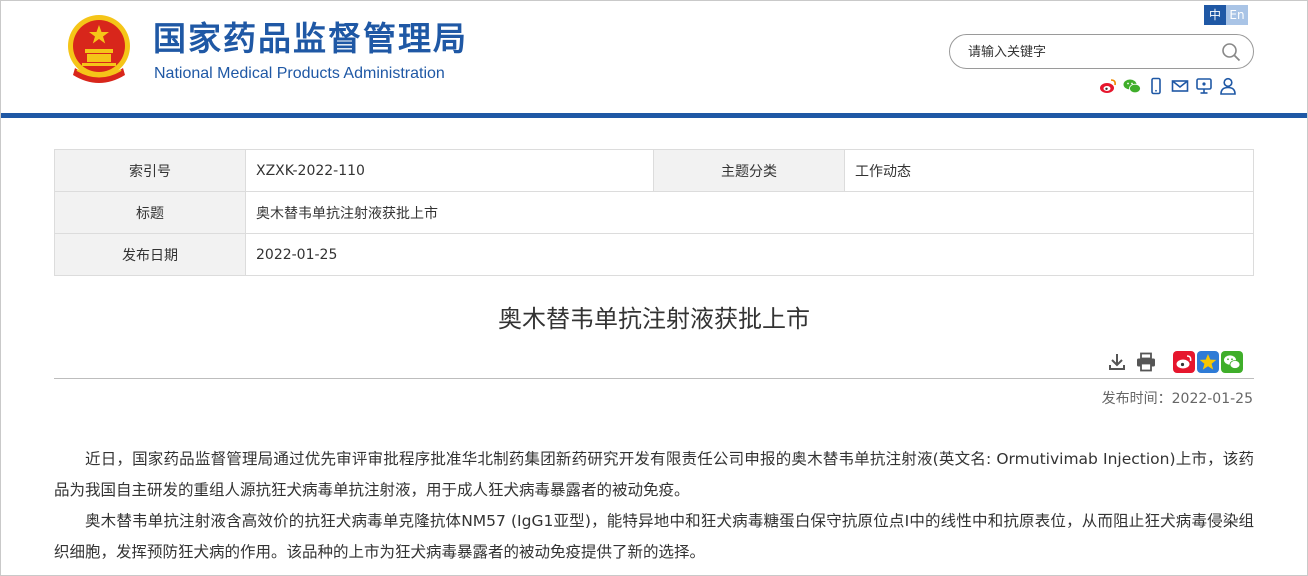  I want to click on publish-time-label: 发布时间：, so click(1136, 399).